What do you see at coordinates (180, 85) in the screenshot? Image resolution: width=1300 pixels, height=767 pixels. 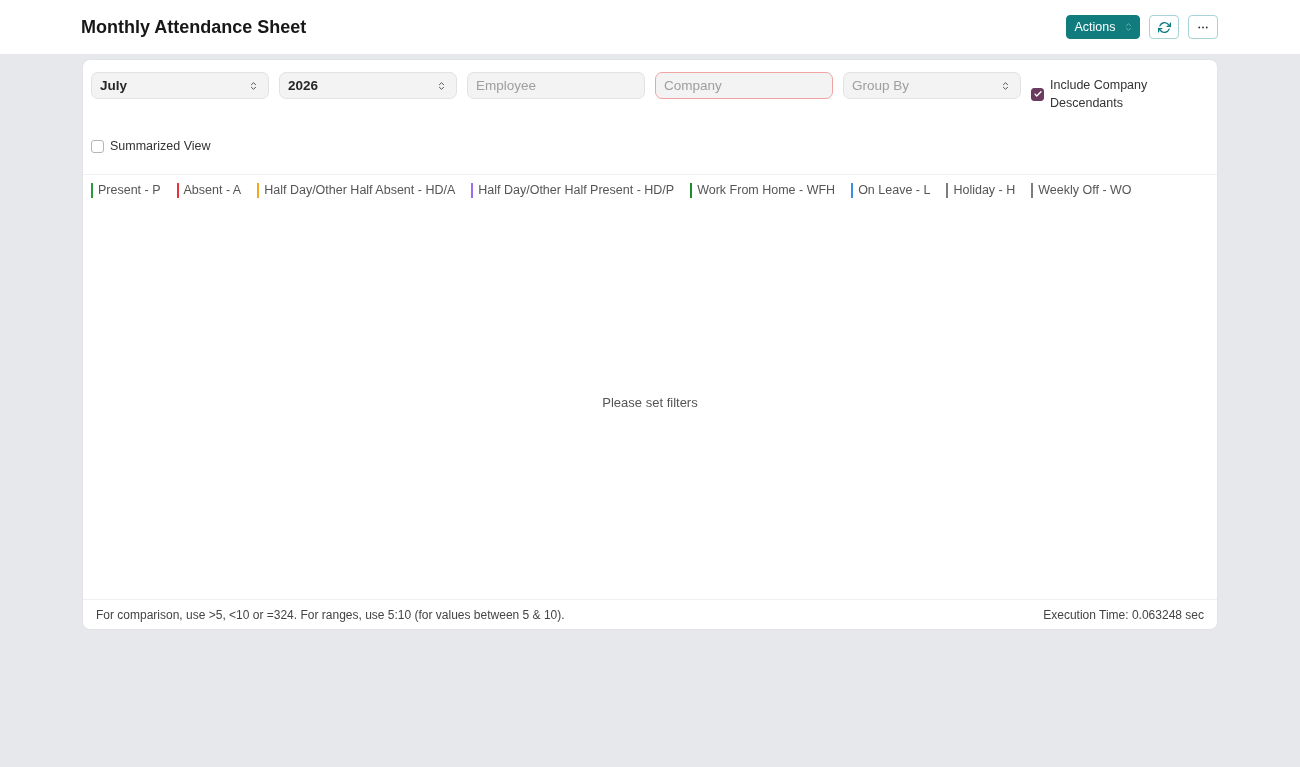 I see `select-field: July` at bounding box center [180, 85].